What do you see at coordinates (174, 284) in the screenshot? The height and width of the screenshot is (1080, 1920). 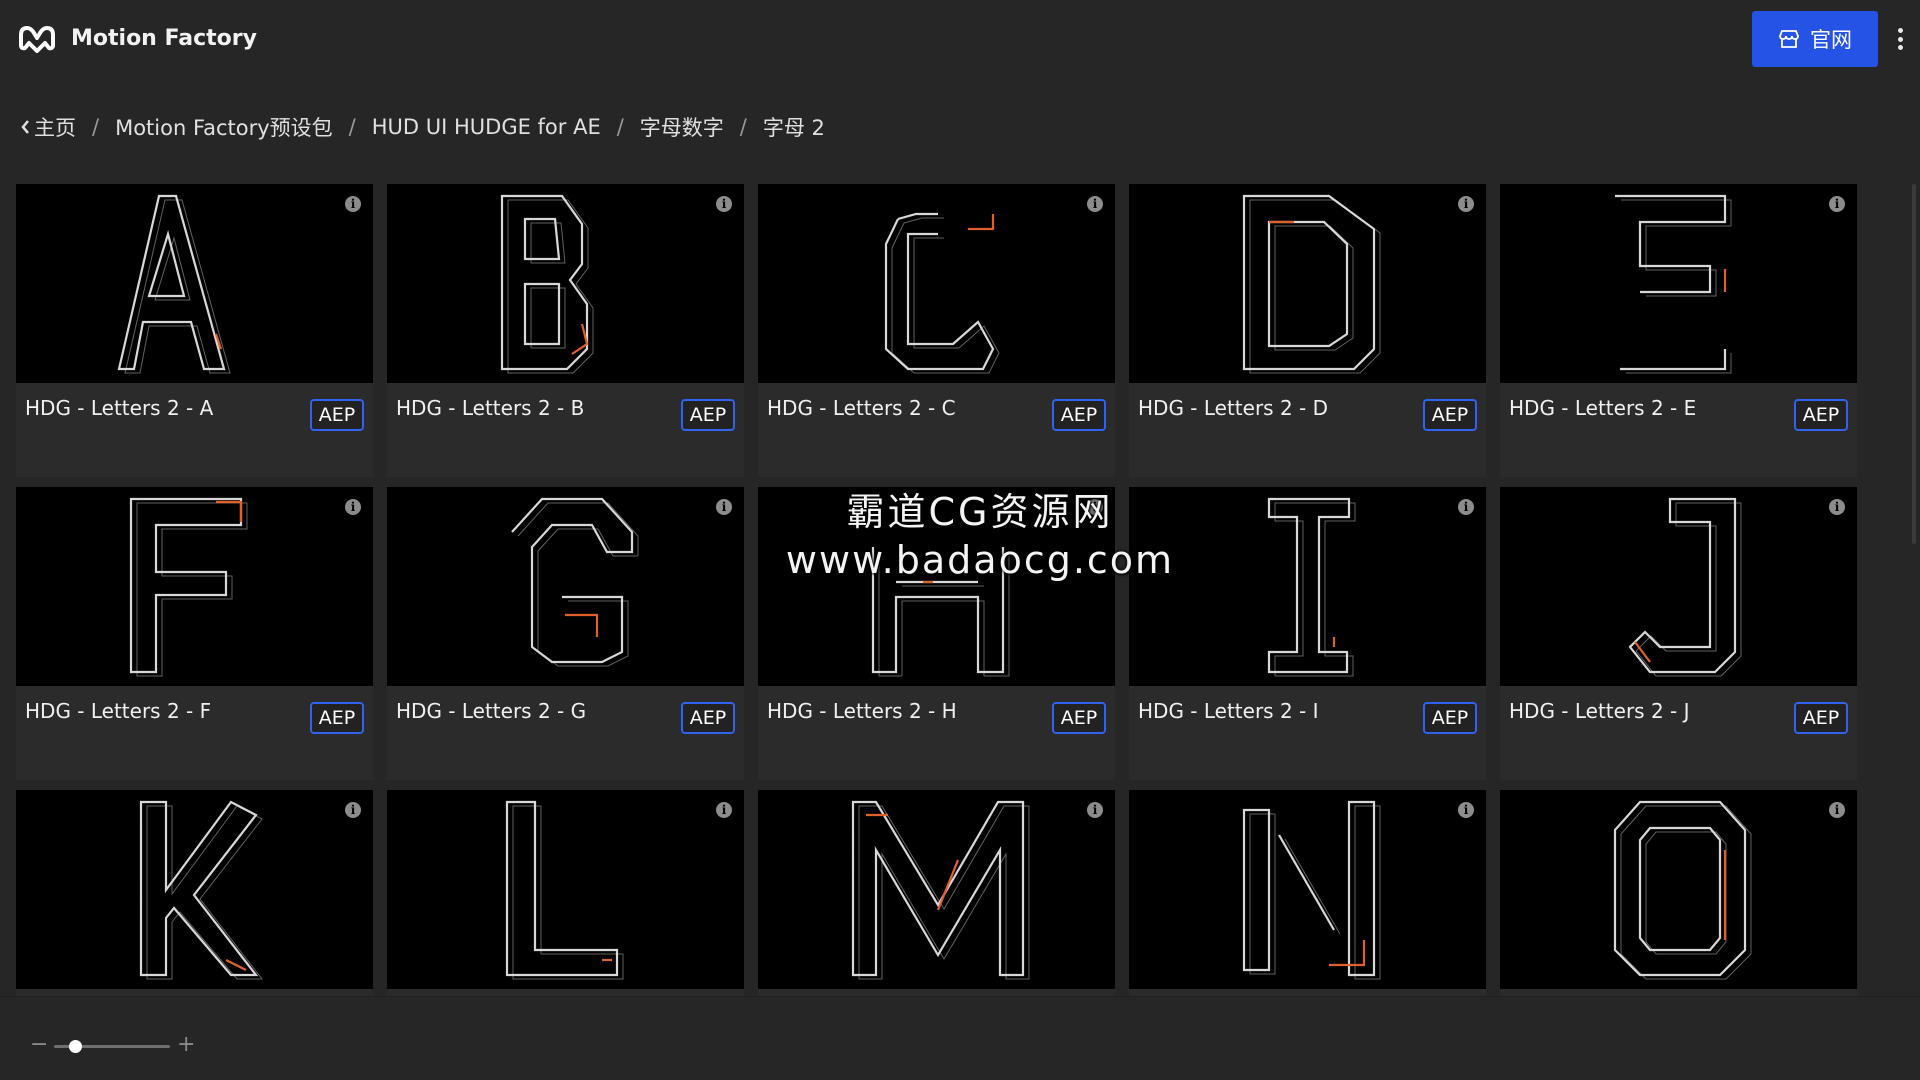 I see `letter-a-graphic` at bounding box center [174, 284].